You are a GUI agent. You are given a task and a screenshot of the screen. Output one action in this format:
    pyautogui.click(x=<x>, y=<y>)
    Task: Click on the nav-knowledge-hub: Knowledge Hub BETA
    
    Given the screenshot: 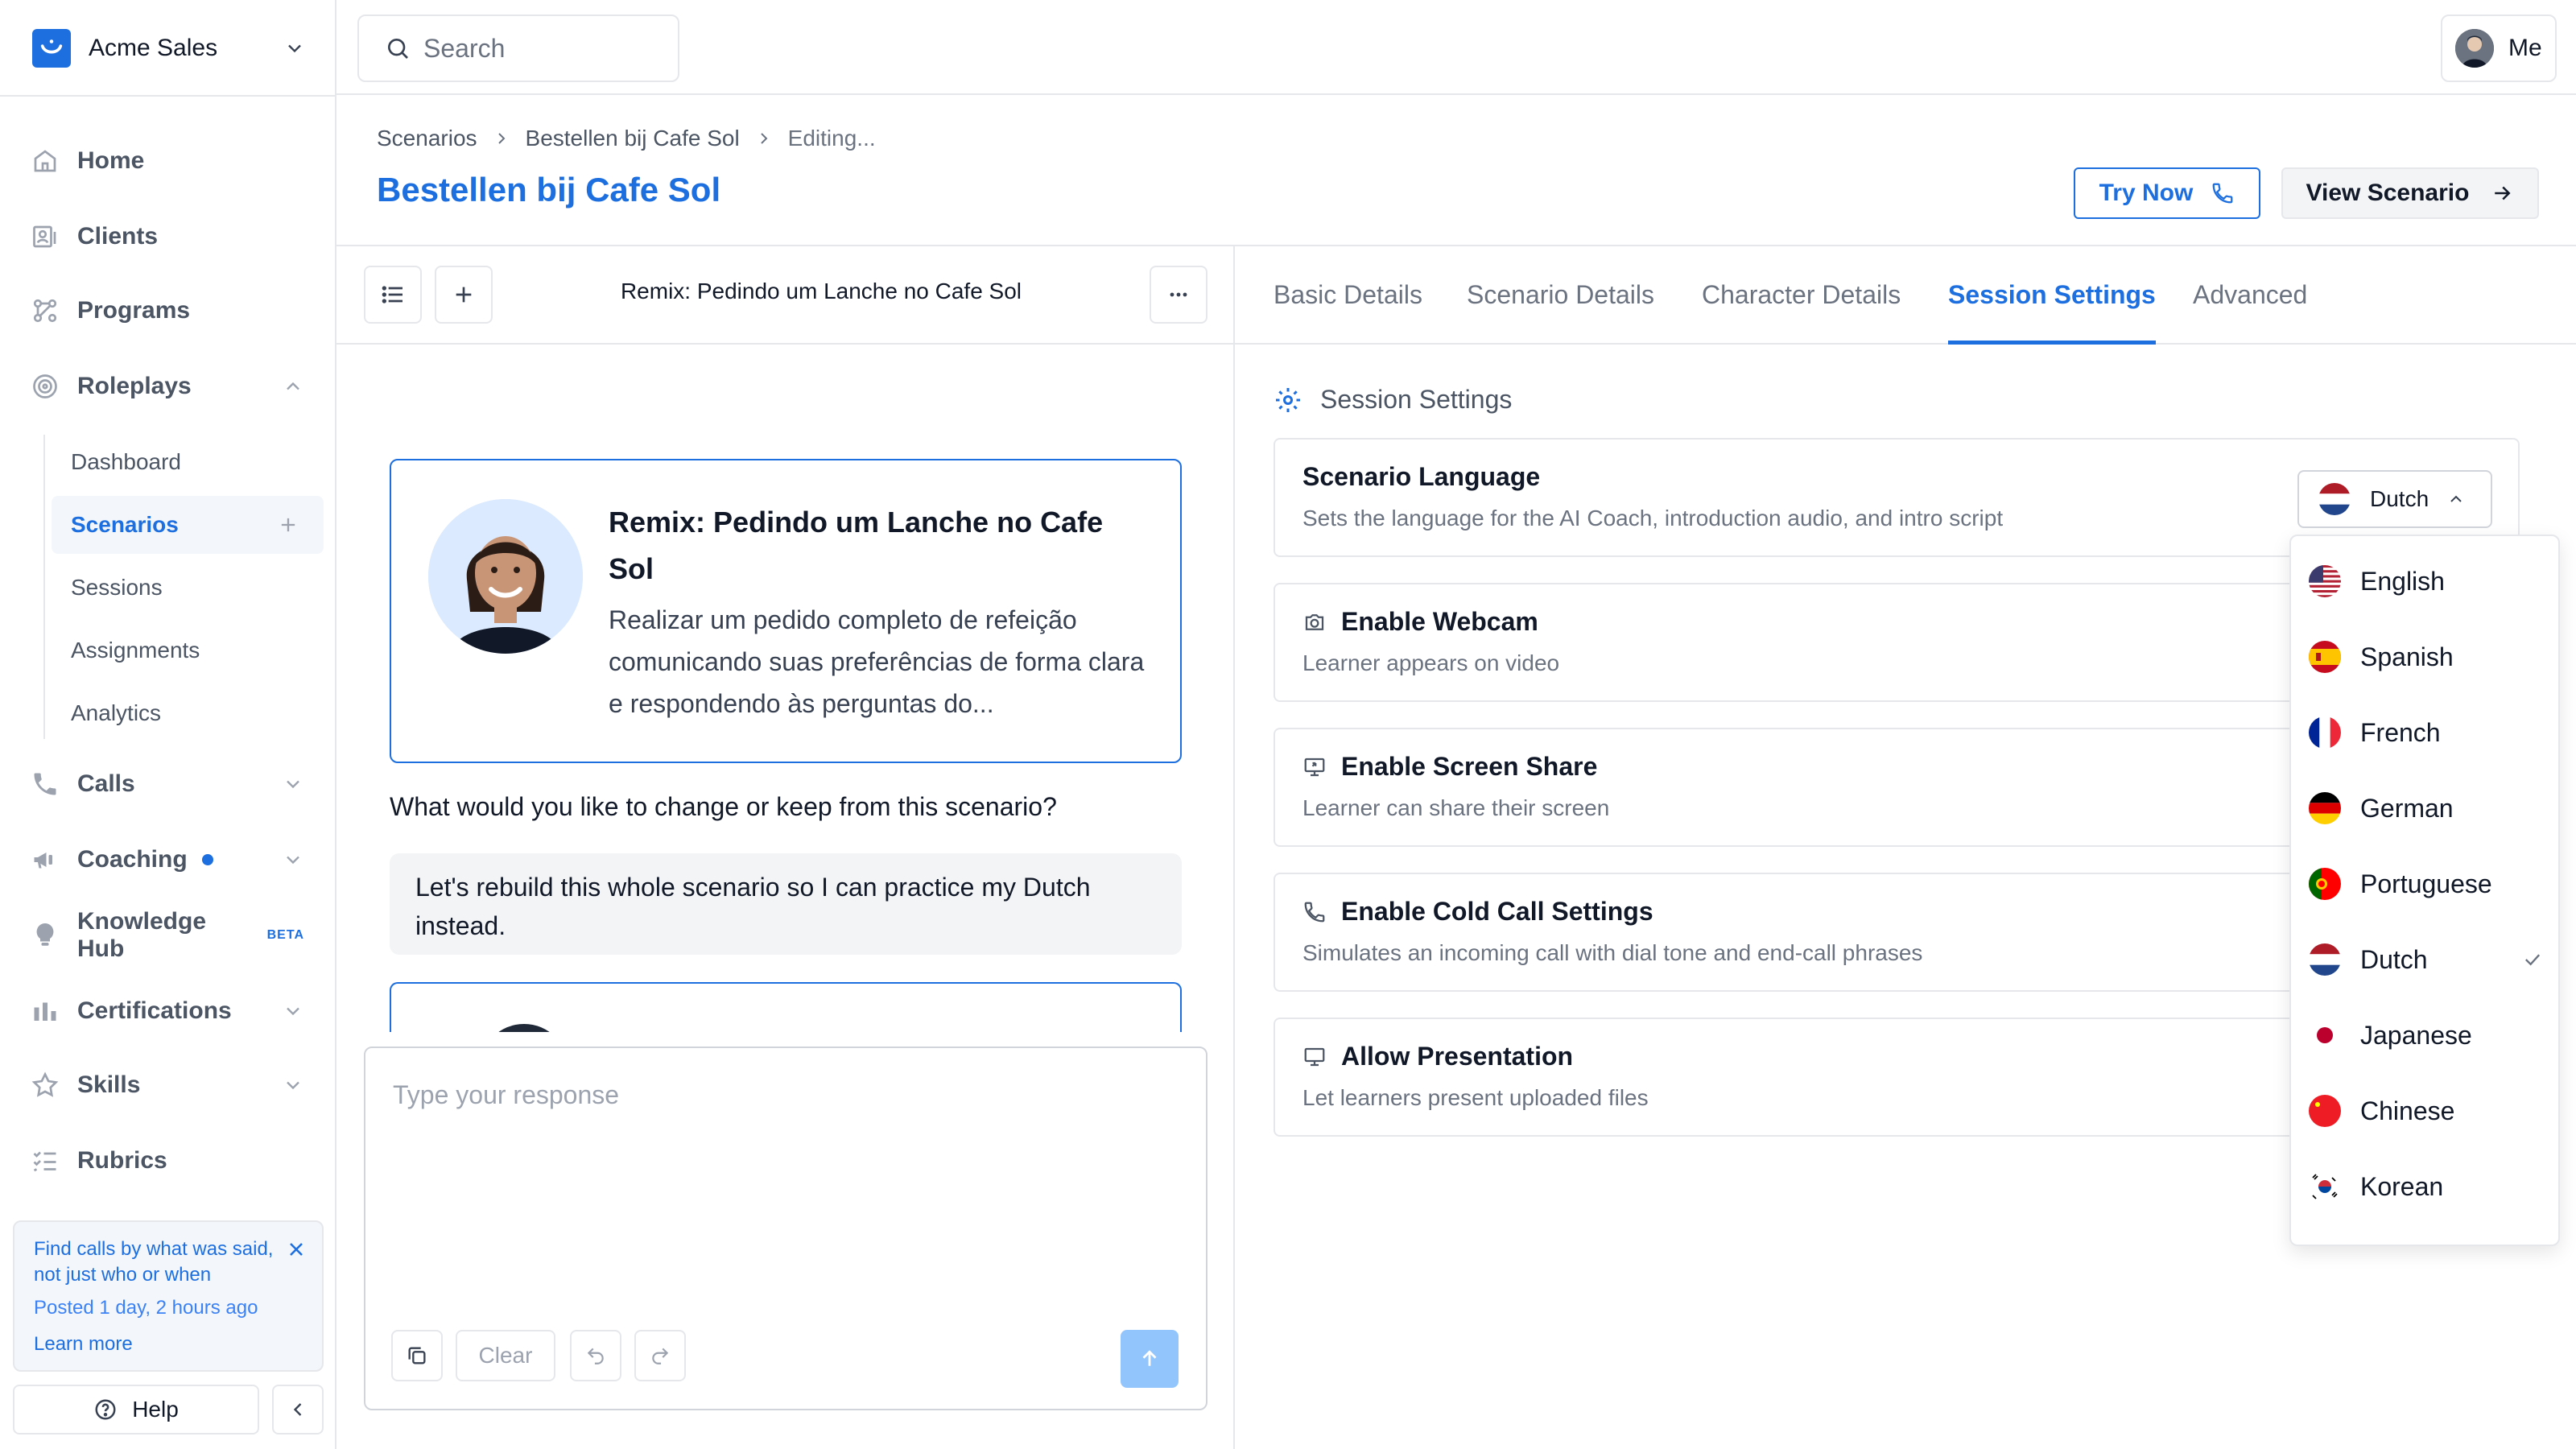 What is the action you would take?
    pyautogui.click(x=167, y=935)
    